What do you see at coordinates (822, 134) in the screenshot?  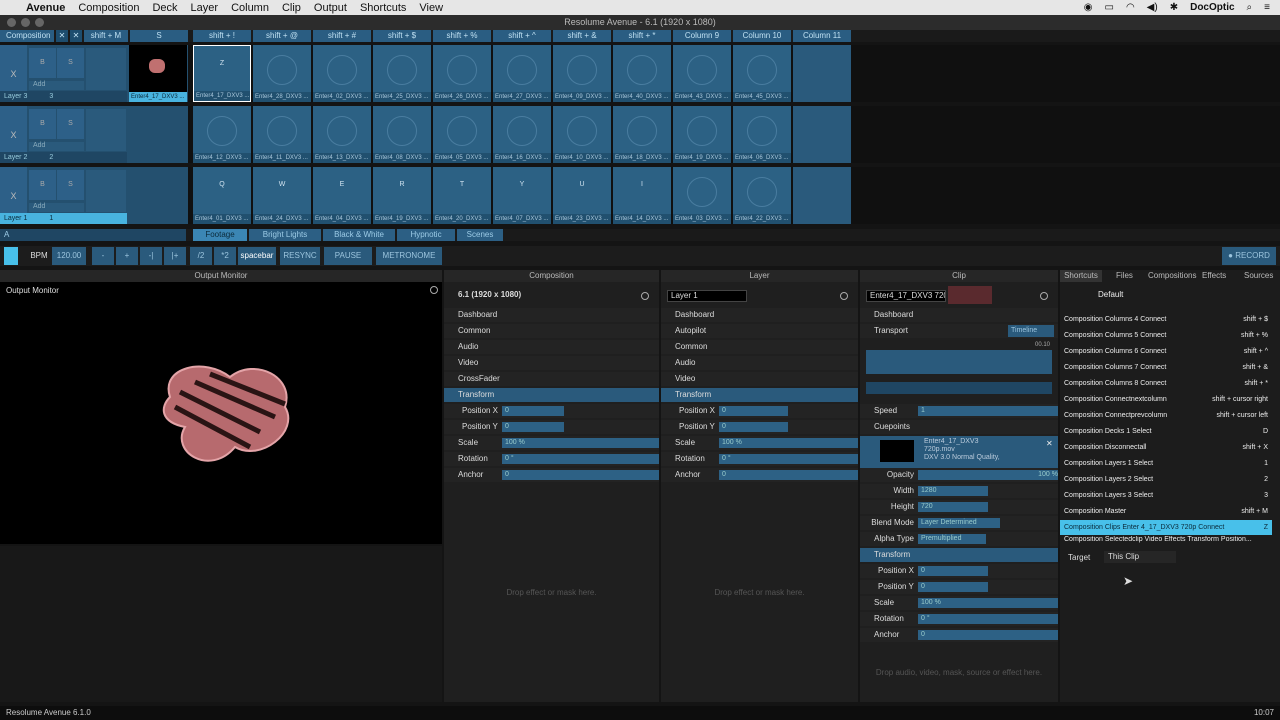 I see `empty-clip-slot` at bounding box center [822, 134].